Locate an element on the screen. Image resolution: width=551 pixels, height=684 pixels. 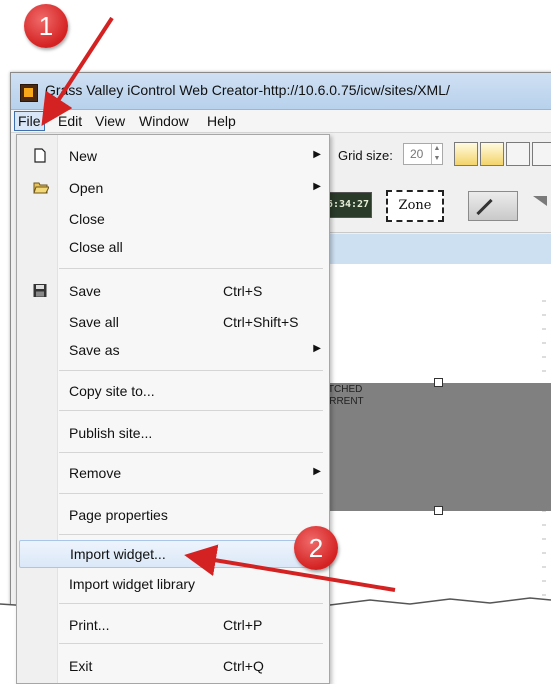
menu-item-import-widget-library: Import widget library is located at coordinates (172, 584).